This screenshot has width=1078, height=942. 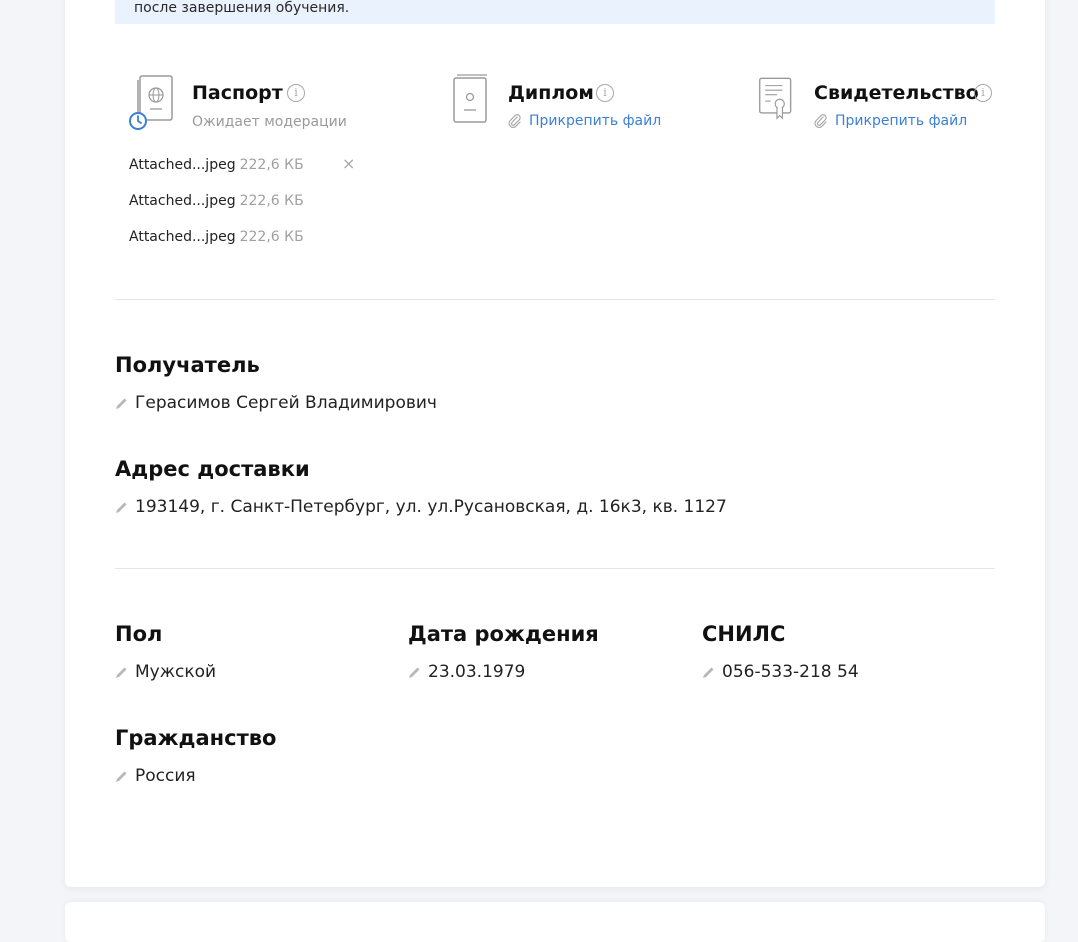 I want to click on snils-value: 056-533-218 54, so click(x=780, y=672).